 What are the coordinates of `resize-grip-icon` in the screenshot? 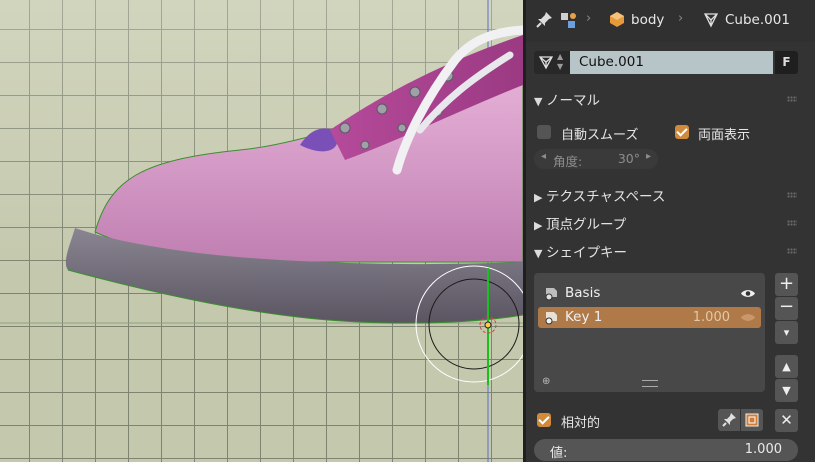 It's located at (650, 383).